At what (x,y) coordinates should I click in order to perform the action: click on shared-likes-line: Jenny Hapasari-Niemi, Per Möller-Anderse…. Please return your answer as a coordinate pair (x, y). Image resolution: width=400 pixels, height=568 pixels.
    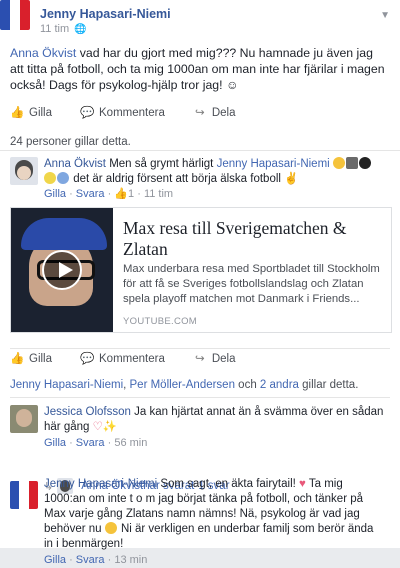
    Looking at the image, I should click on (184, 385).